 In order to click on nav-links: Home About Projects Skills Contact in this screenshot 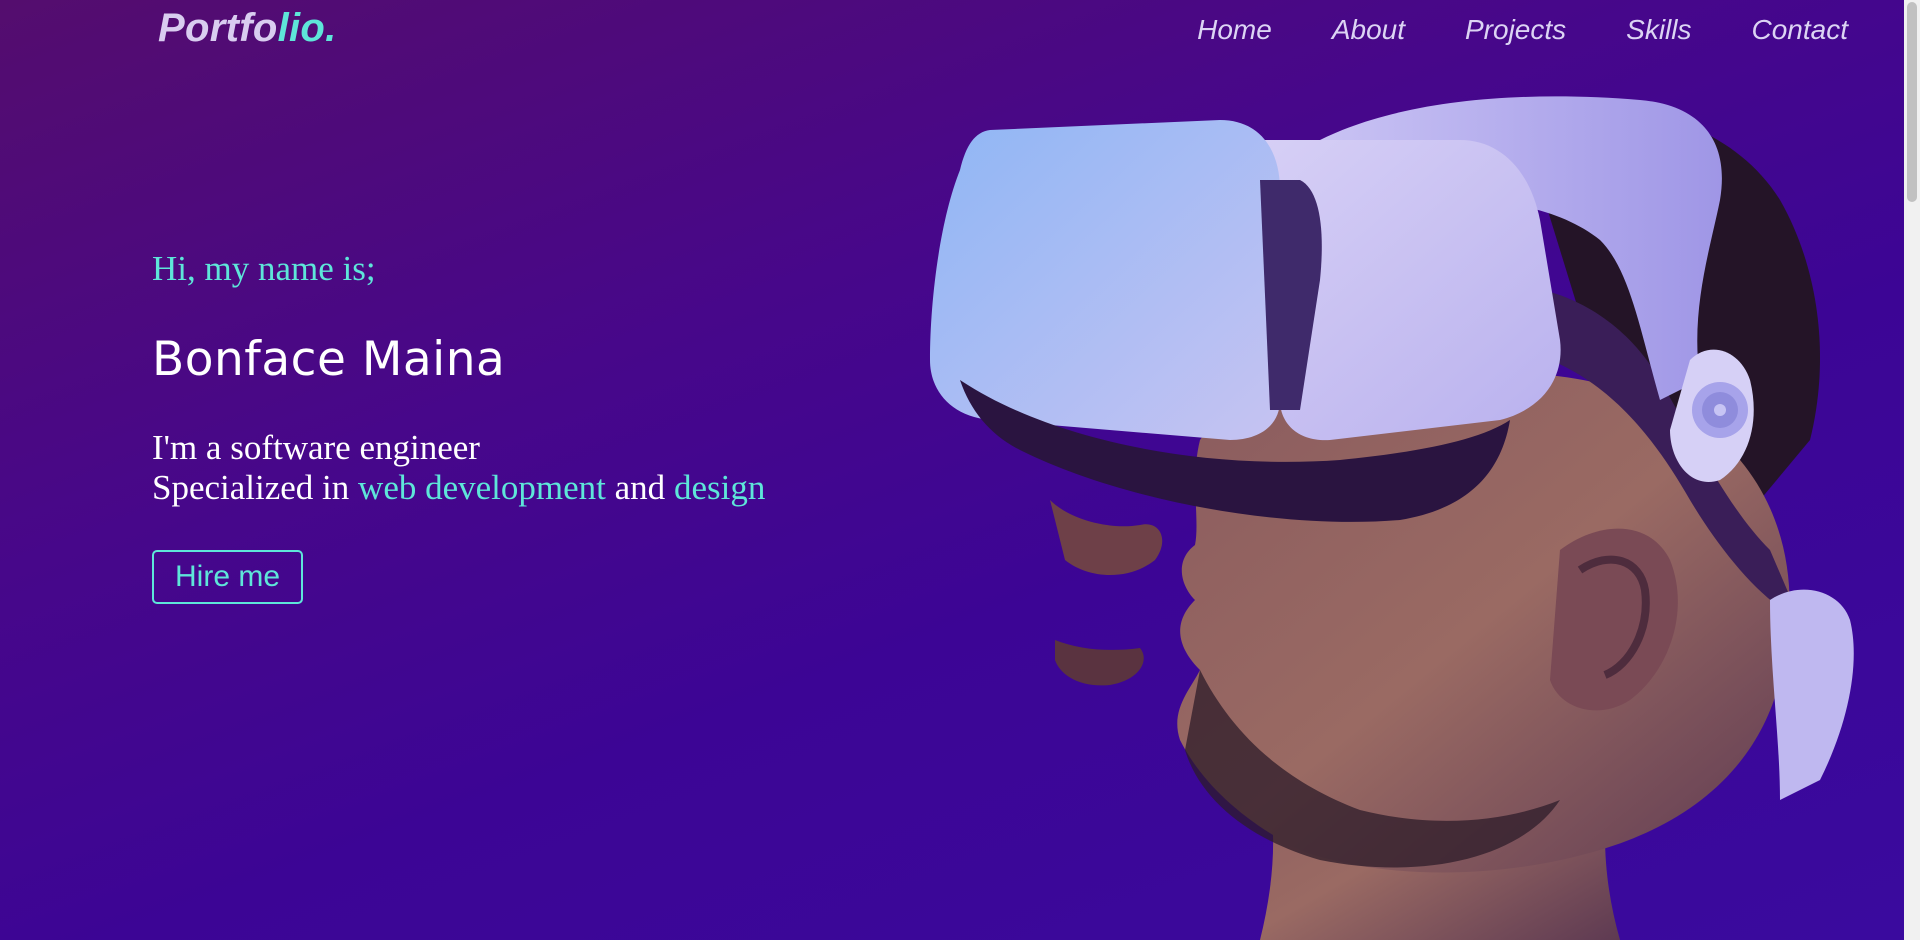, I will do `click(1522, 30)`.